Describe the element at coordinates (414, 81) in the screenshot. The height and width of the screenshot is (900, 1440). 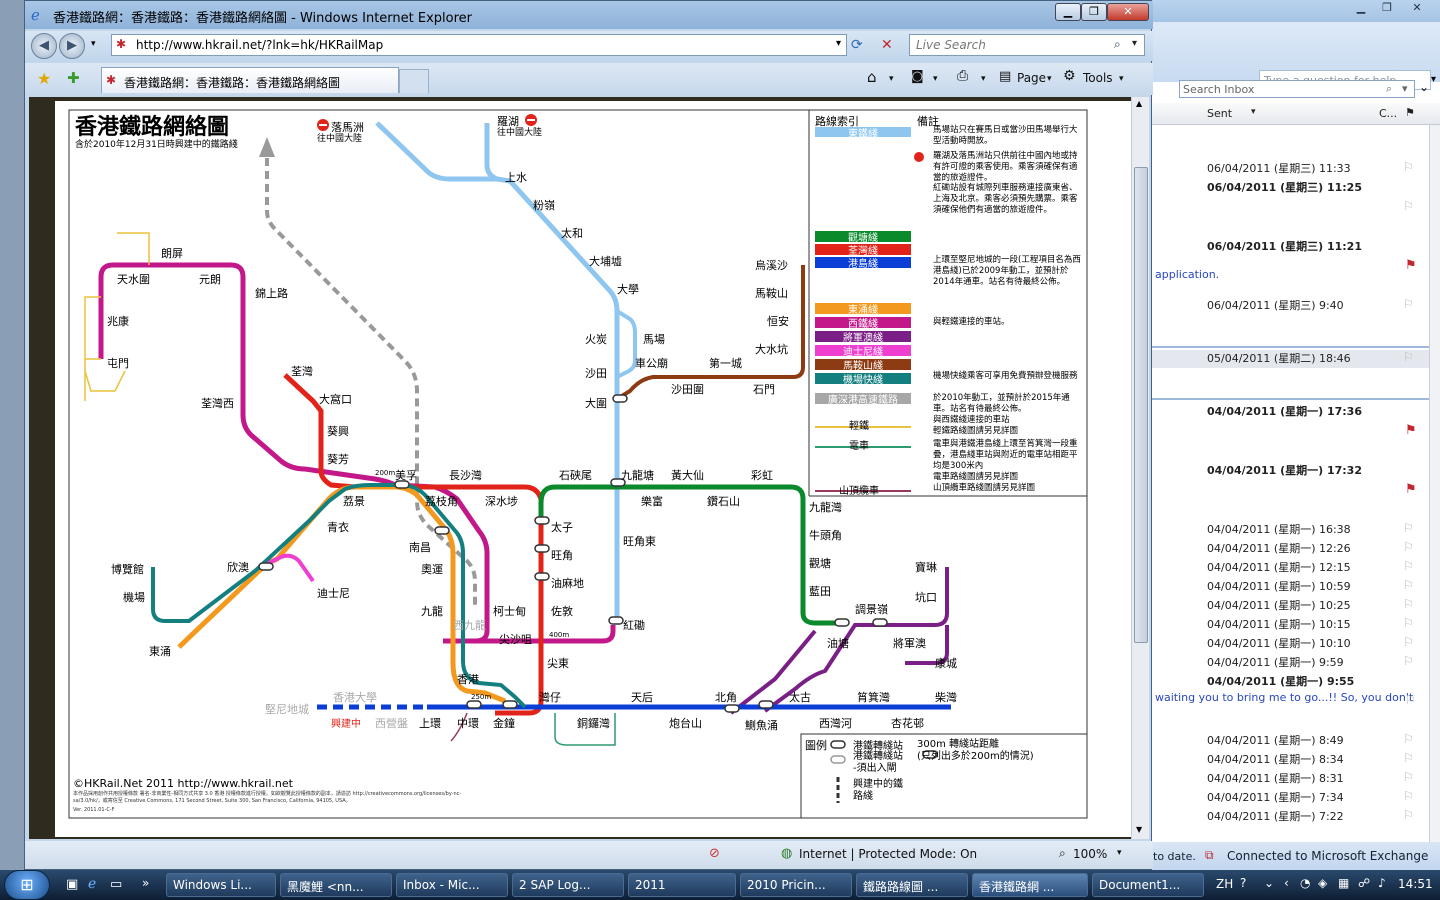
I see `new-tab-button` at that location.